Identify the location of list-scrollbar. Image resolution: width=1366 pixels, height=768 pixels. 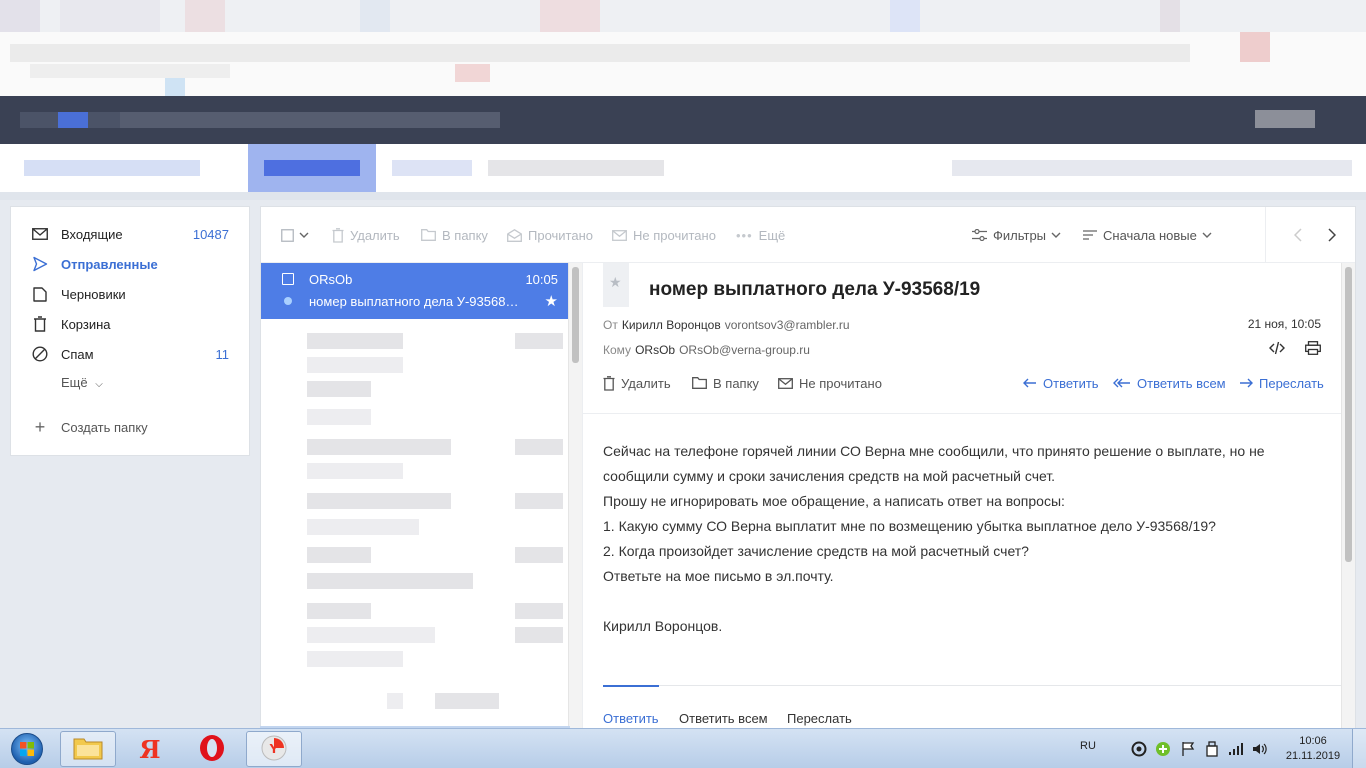
(575, 498).